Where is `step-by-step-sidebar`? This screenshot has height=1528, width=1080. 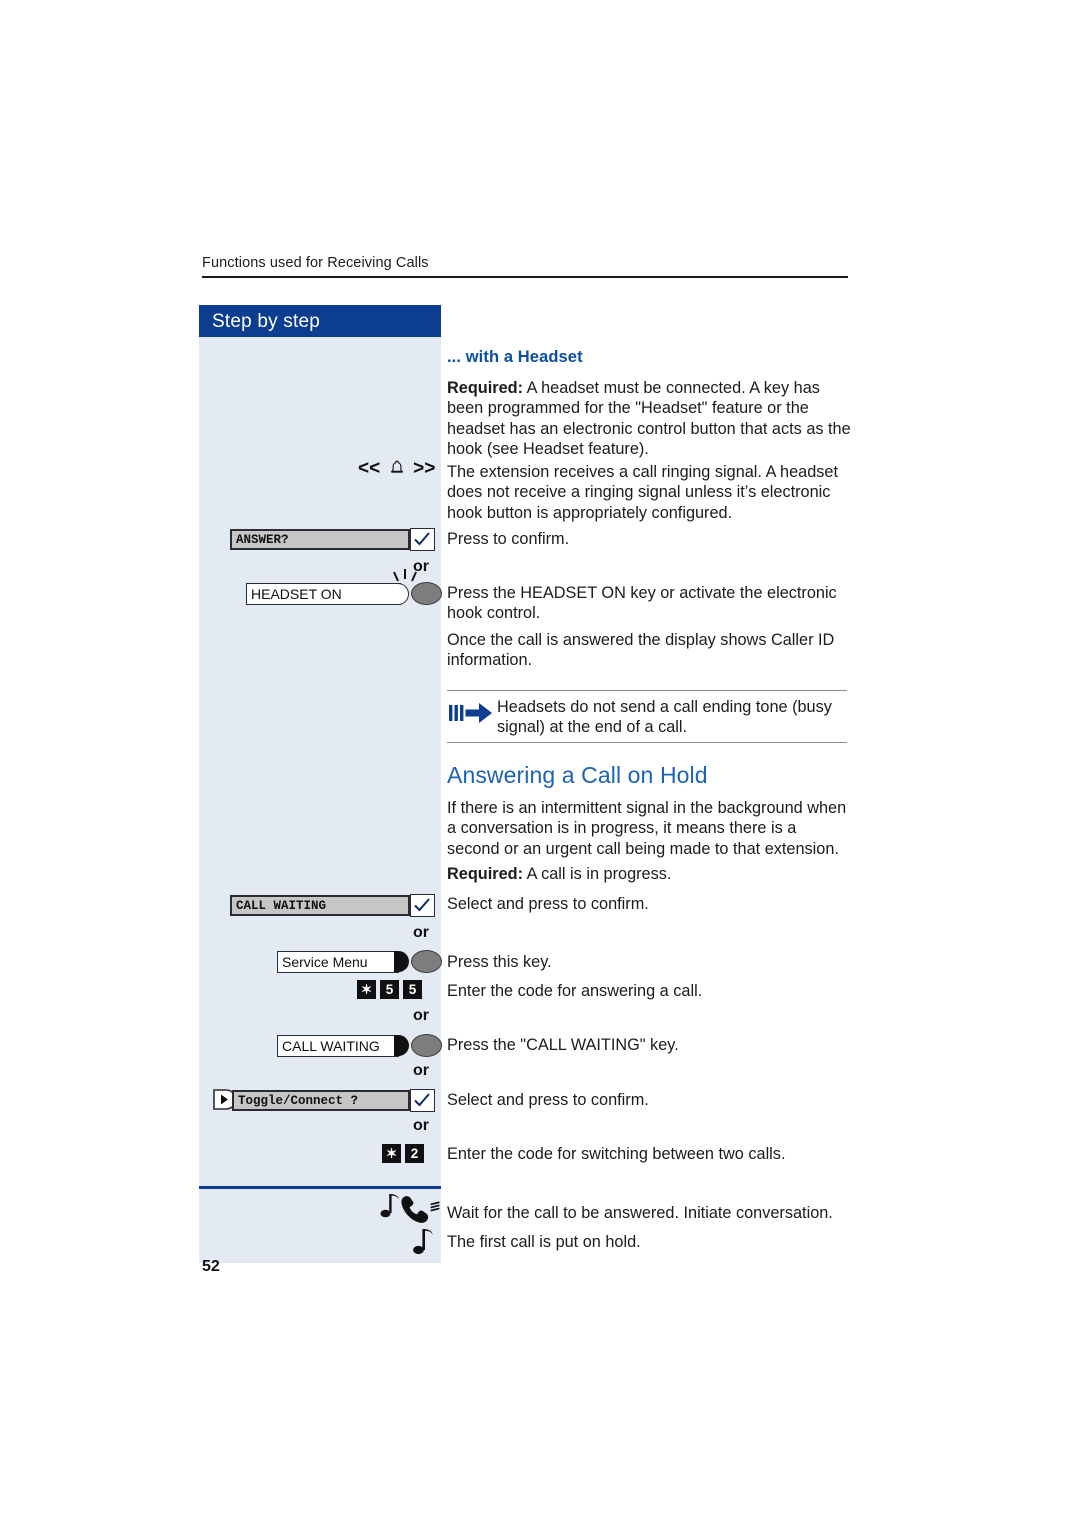
step-by-step-sidebar is located at coordinates (320, 784).